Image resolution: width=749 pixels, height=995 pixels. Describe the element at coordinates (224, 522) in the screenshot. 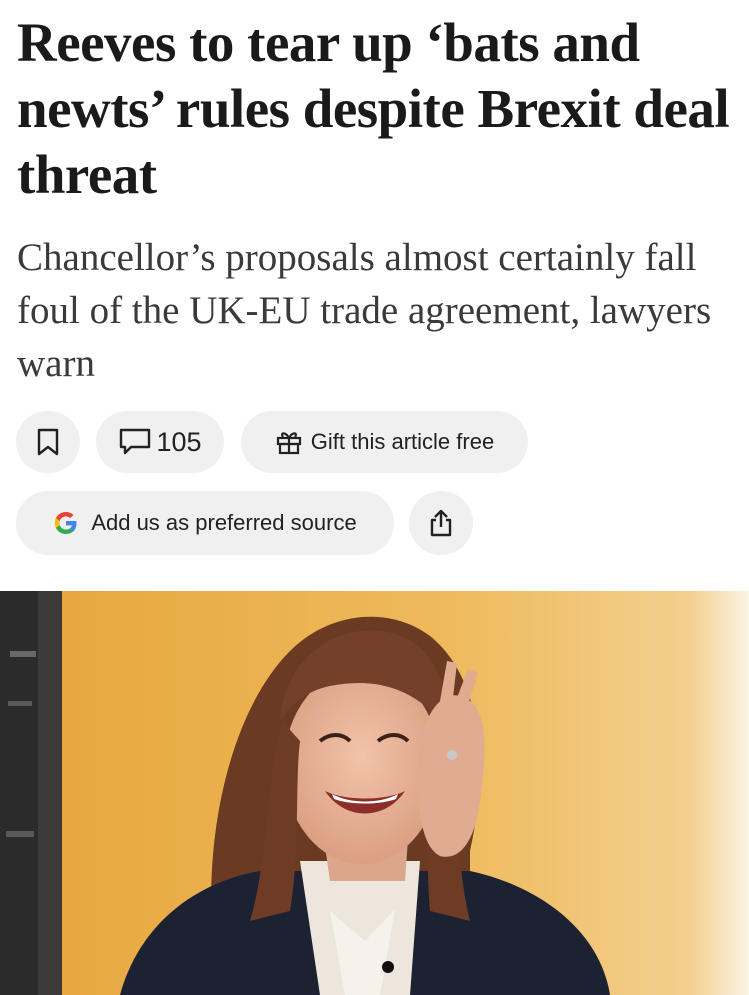

I see `preferred-source-label: Add us as preferred source` at that location.